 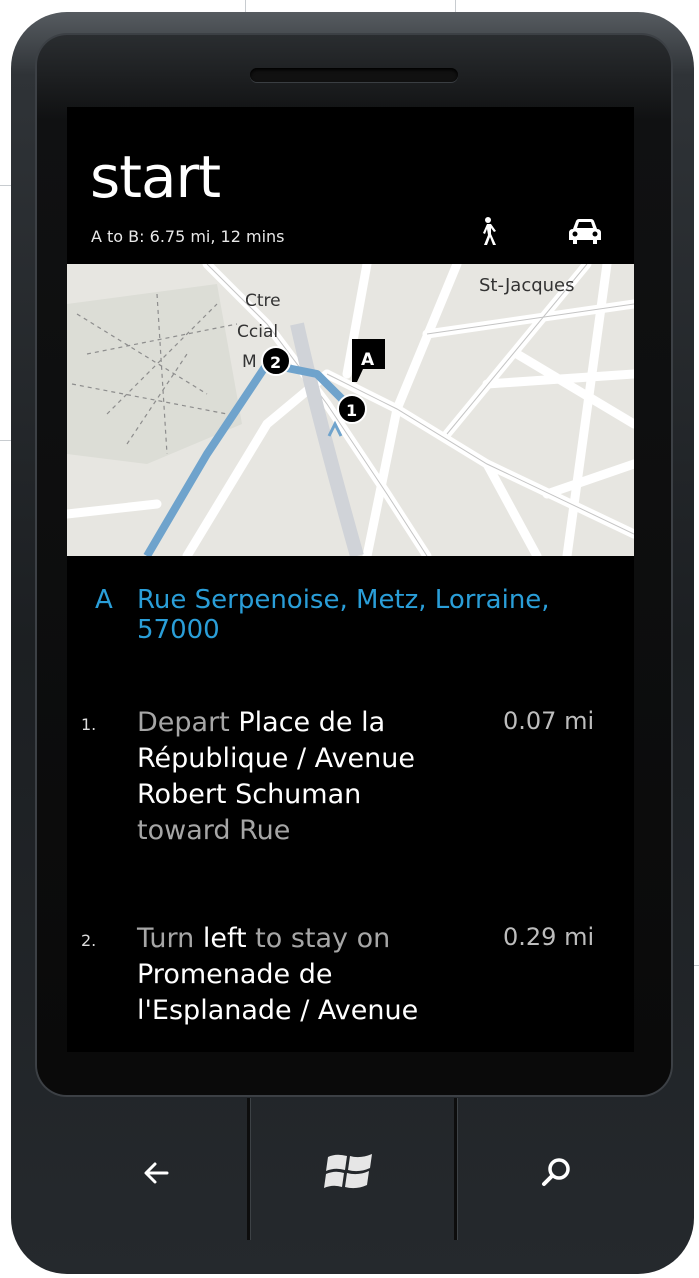 What do you see at coordinates (249, 362) in the screenshot?
I see `map-label-m: M` at bounding box center [249, 362].